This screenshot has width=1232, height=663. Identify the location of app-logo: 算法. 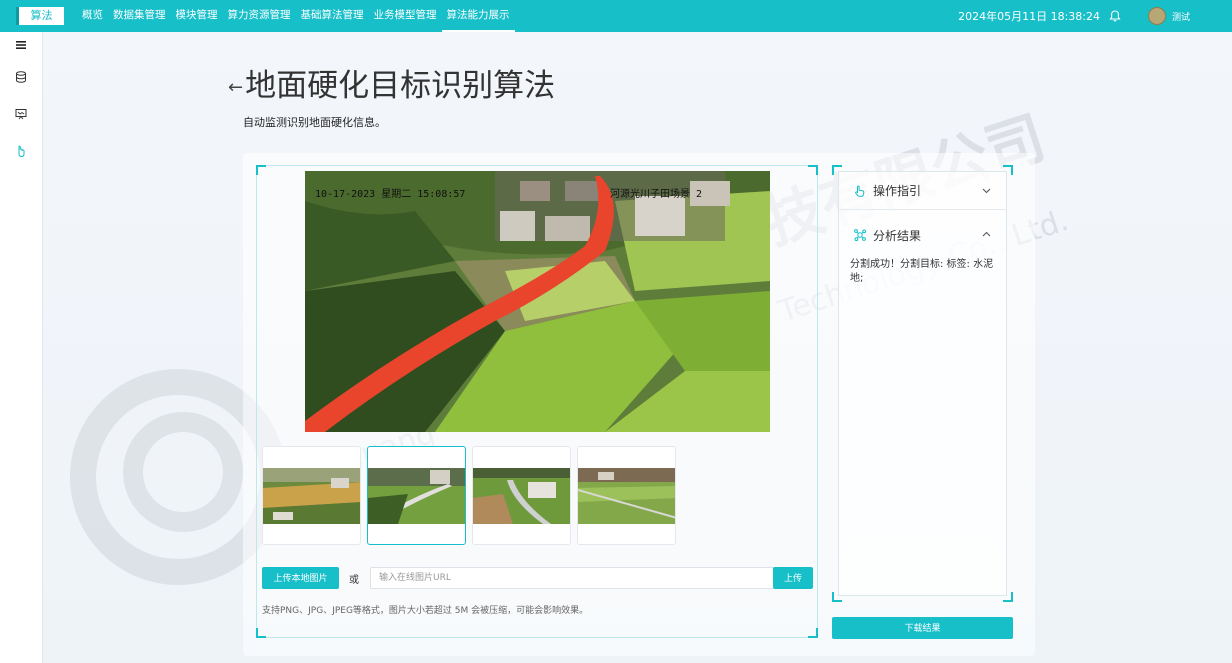
(40, 16).